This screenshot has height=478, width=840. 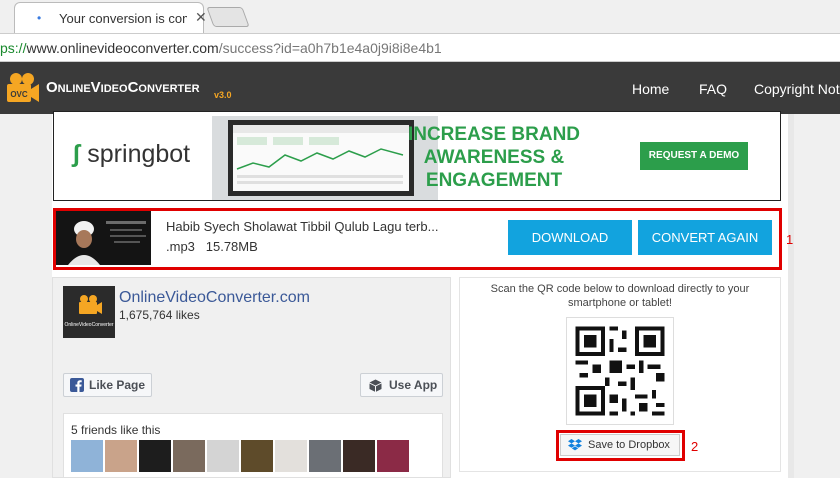 What do you see at coordinates (228, 17) in the screenshot?
I see `new-tab-button` at bounding box center [228, 17].